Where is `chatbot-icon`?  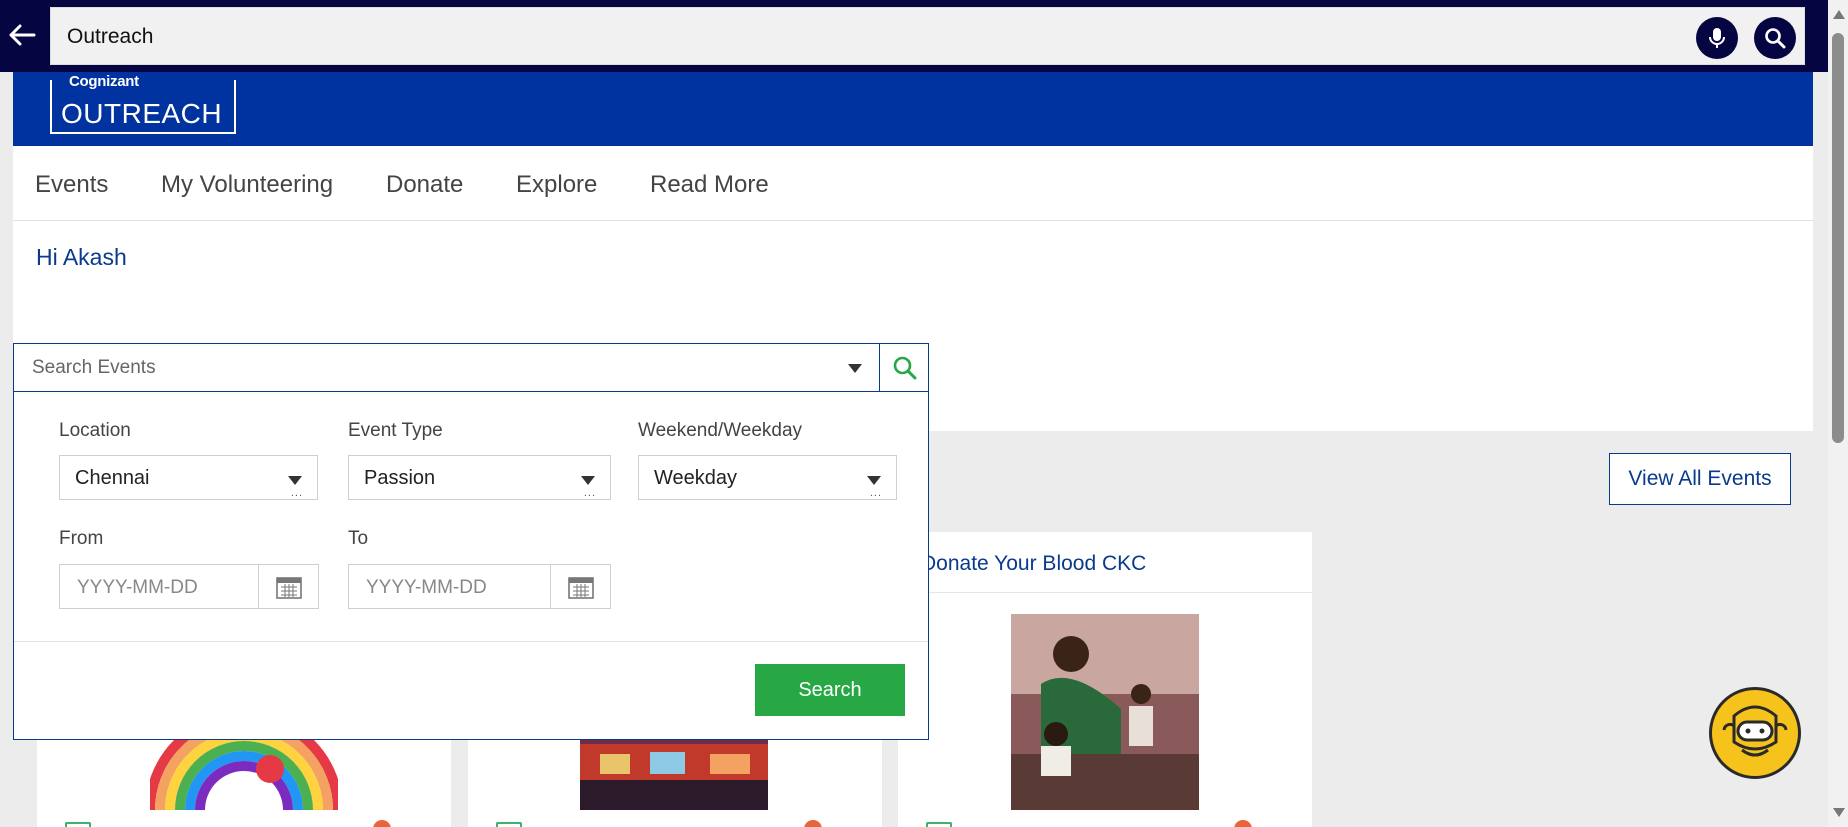
chatbot-icon is located at coordinates (1755, 733).